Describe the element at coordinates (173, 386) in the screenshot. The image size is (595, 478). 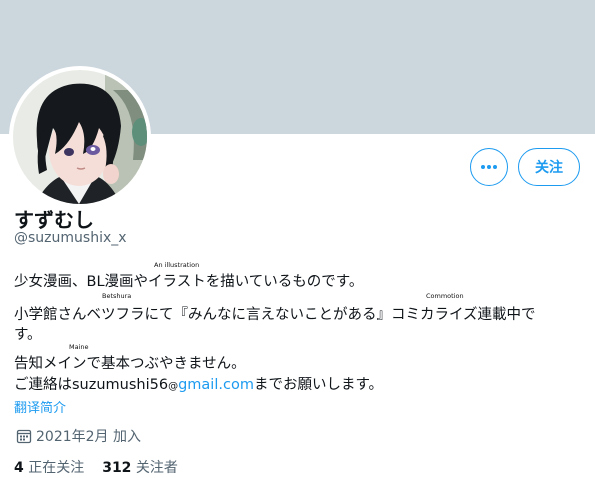
I see `at-symbol: @` at that location.